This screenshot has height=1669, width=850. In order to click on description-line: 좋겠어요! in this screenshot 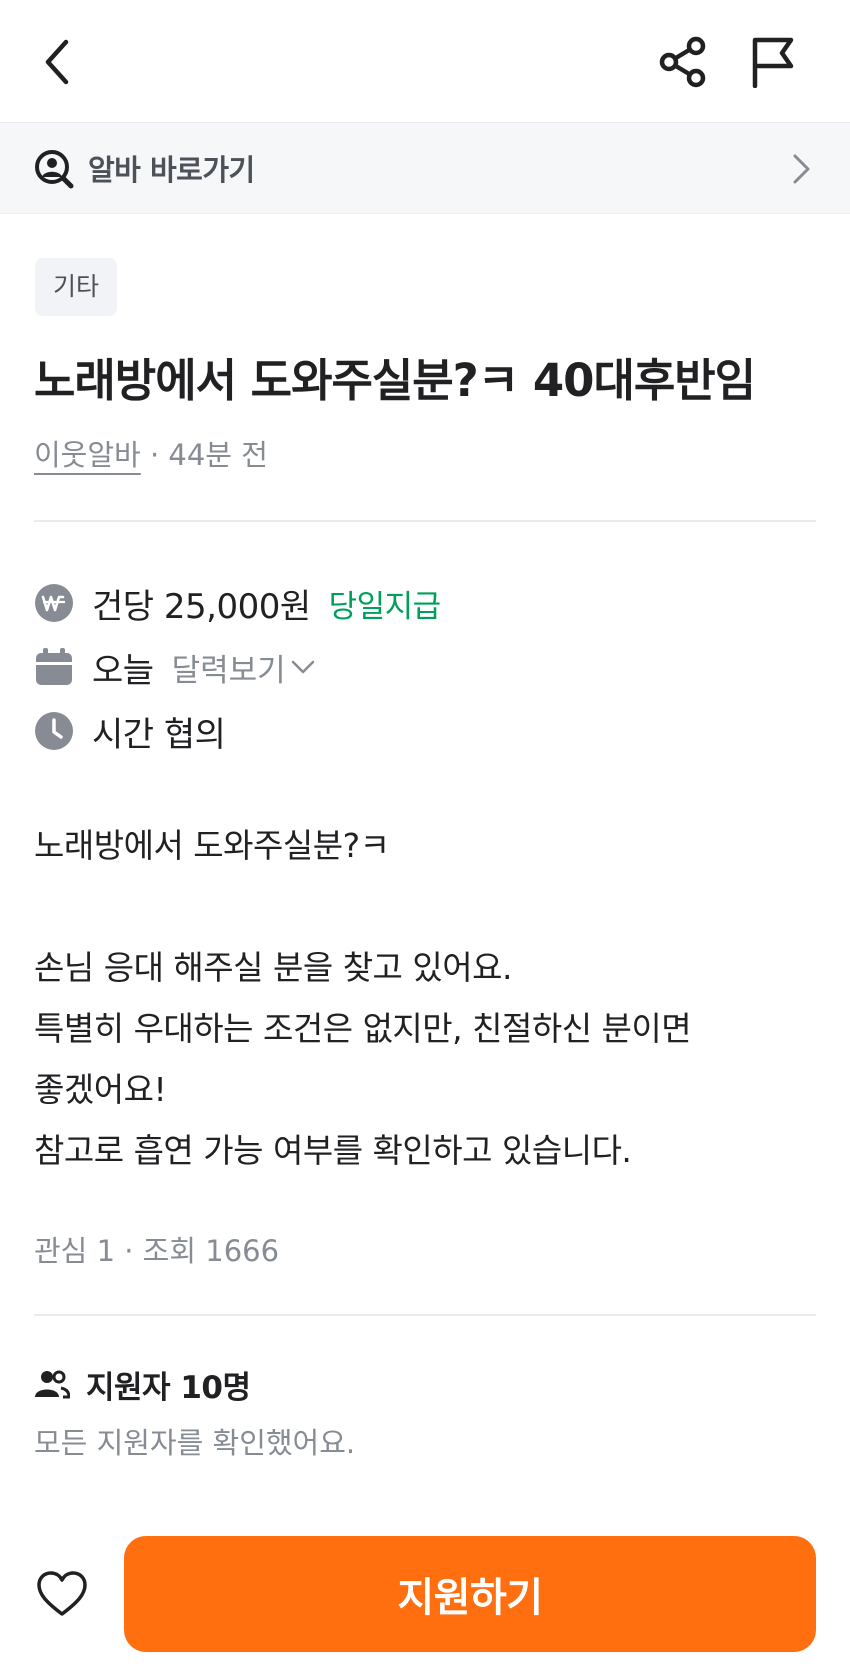, I will do `click(100, 1089)`.